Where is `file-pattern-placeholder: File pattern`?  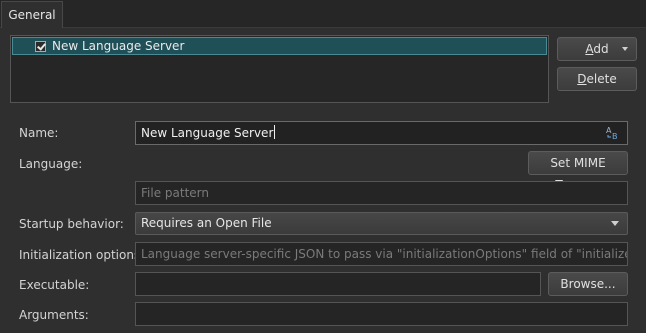 file-pattern-placeholder: File pattern is located at coordinates (175, 193).